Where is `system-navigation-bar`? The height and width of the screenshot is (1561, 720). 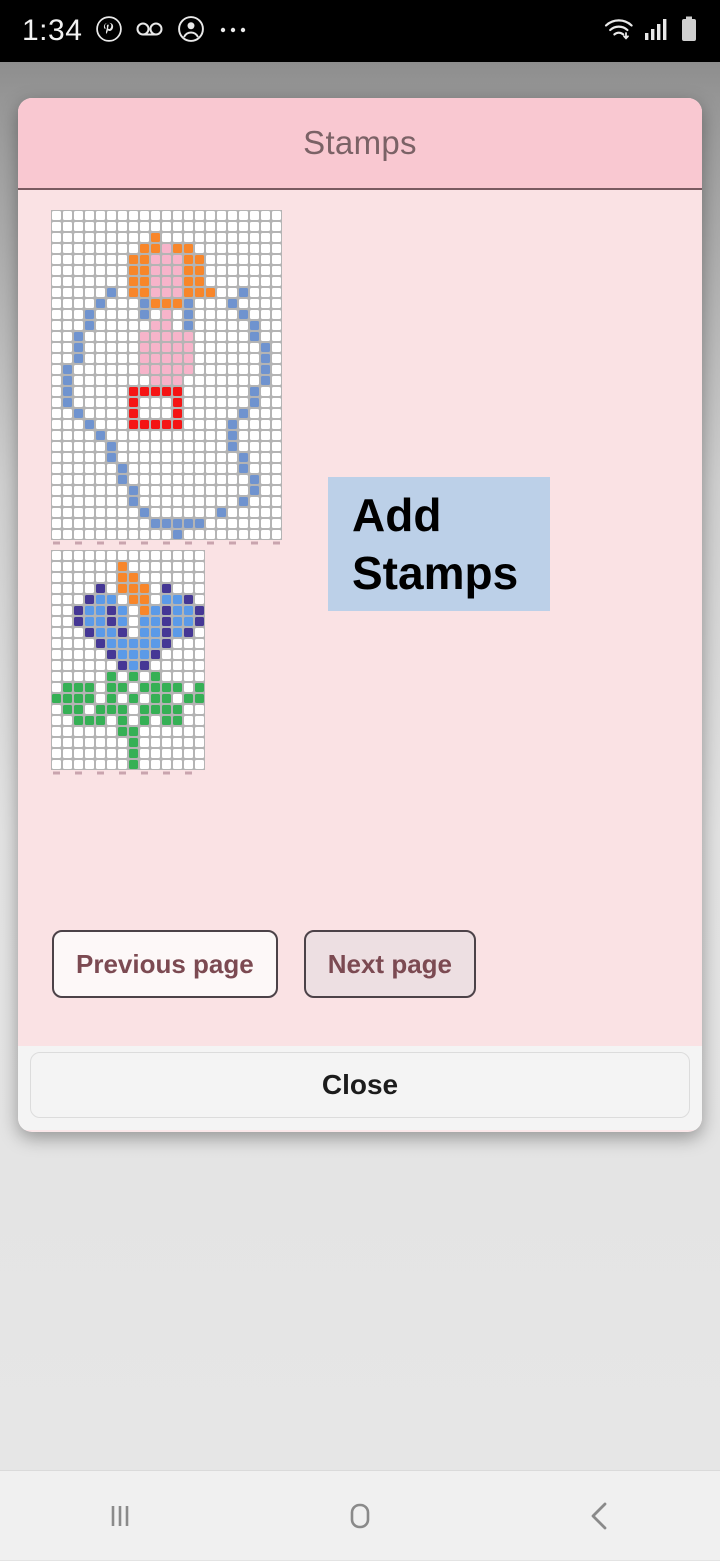 system-navigation-bar is located at coordinates (360, 1515).